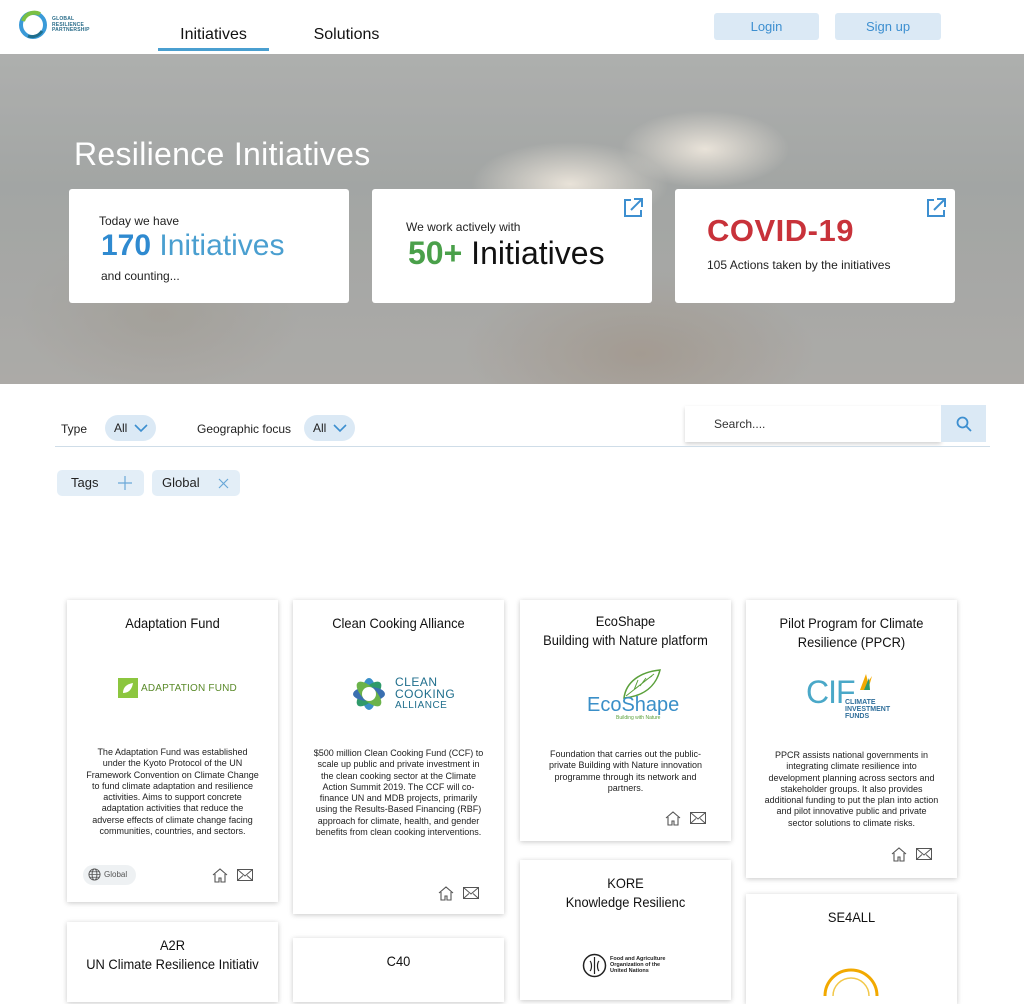 The width and height of the screenshot is (1024, 1004). I want to click on flame-icon, so click(866, 682).